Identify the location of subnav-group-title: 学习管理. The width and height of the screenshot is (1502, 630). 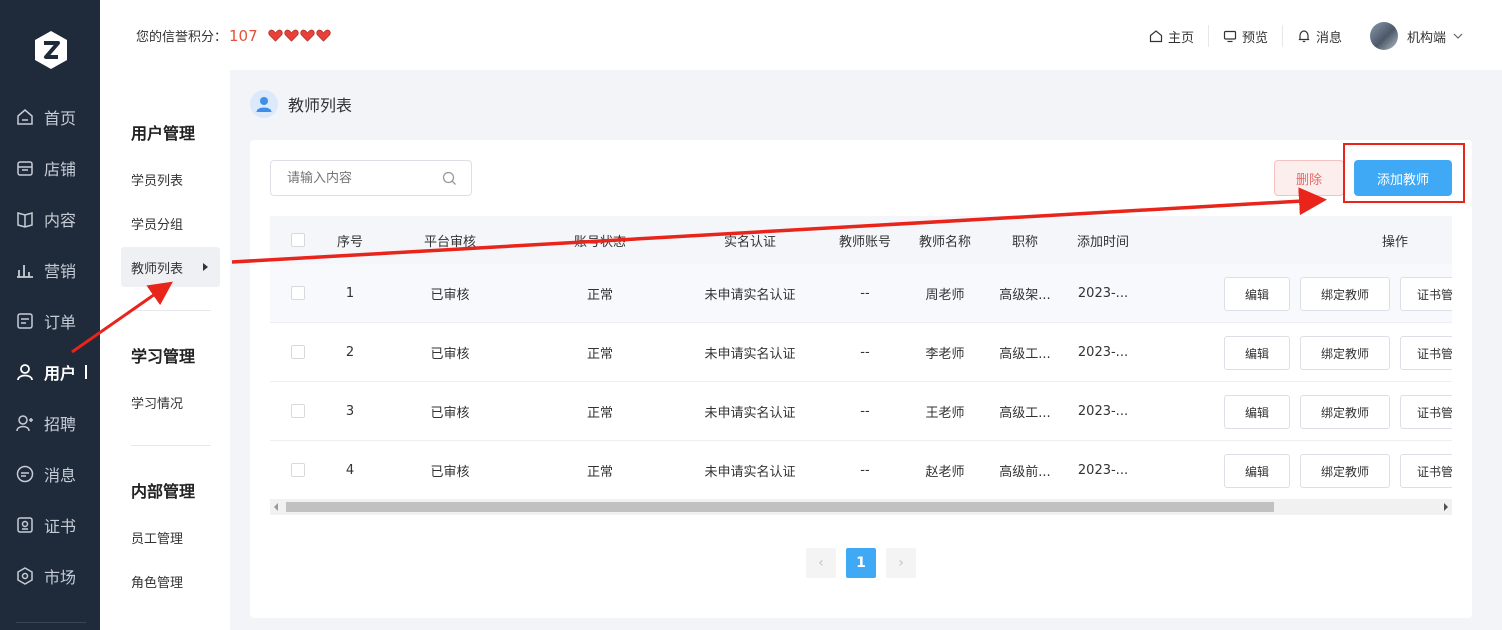
(163, 356).